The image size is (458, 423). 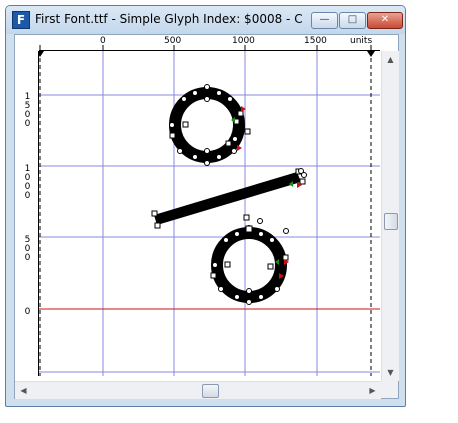 I want to click on minimize-button: —, so click(x=324, y=20).